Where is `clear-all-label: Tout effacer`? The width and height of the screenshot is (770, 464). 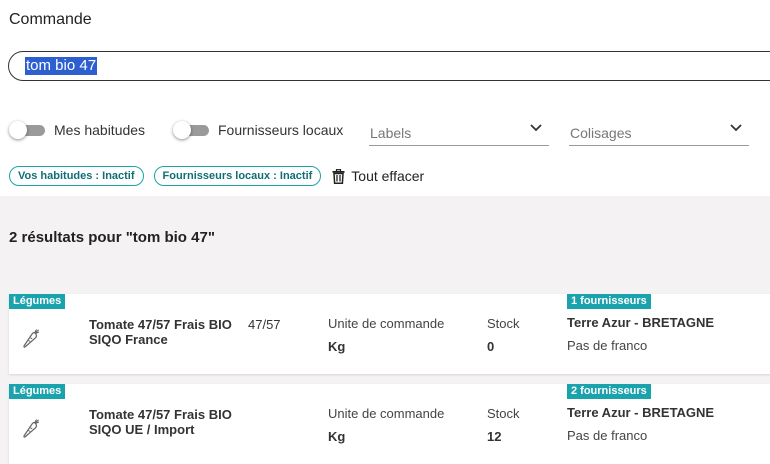 clear-all-label: Tout effacer is located at coordinates (388, 176).